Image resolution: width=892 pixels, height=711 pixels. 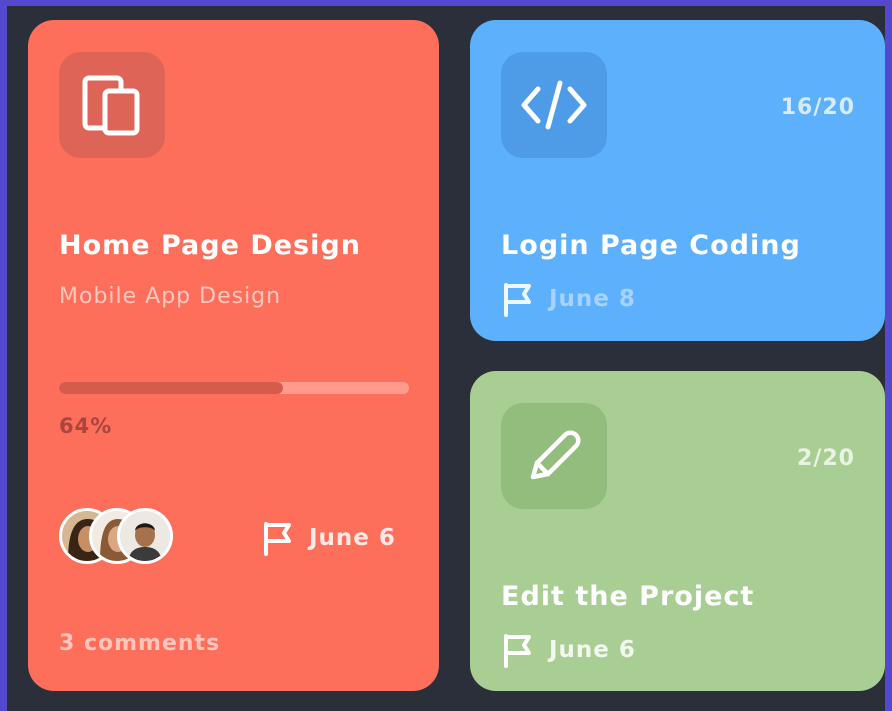 I want to click on task-count: 16/20, so click(x=817, y=107).